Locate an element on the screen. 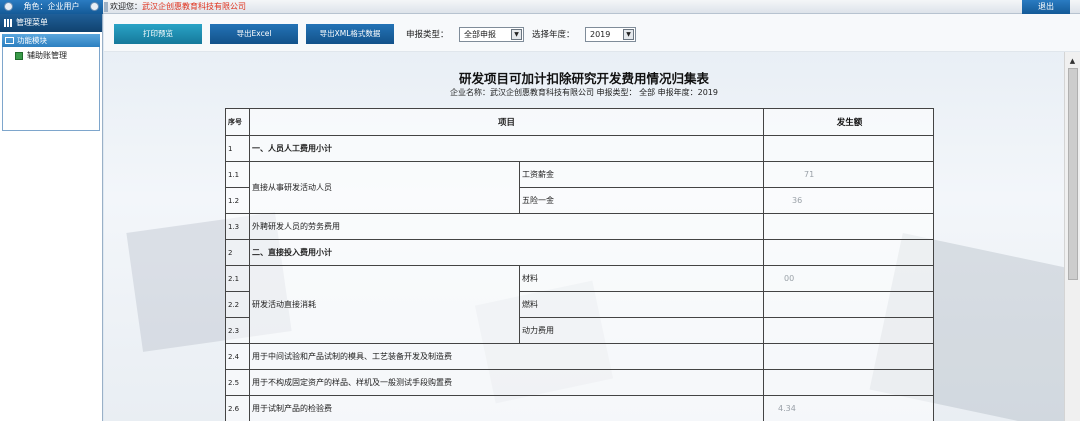  scroll-up-icon: ▲ is located at coordinates (1072, 61).